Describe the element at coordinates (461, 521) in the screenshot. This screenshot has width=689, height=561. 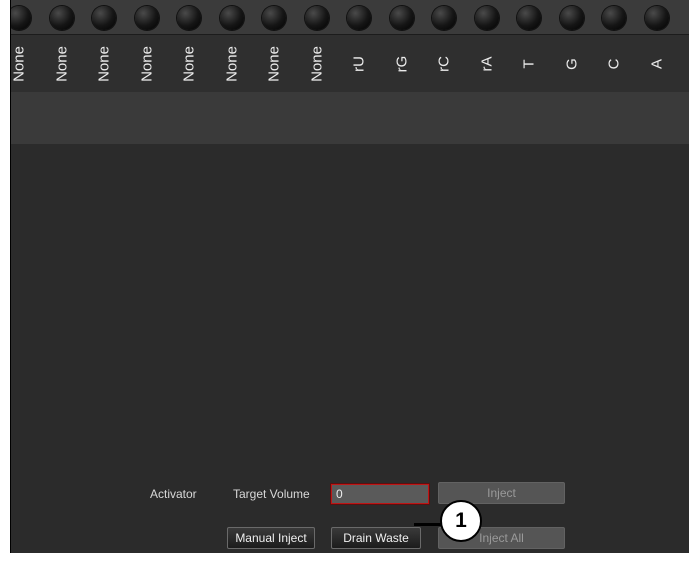
I see `callout-number: 1` at that location.